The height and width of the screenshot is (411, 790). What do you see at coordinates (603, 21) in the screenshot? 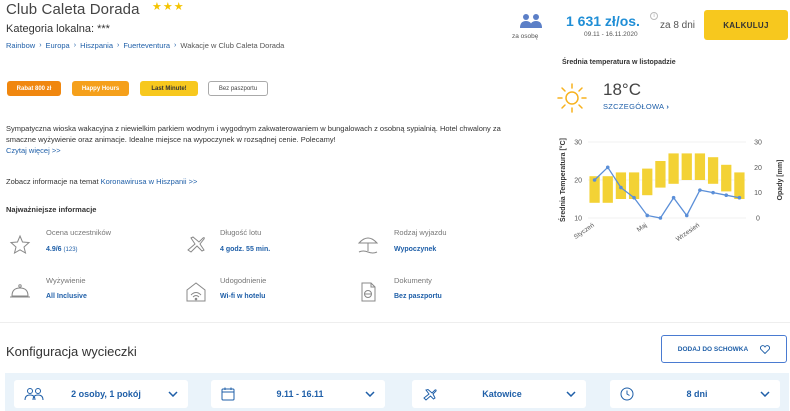
I see `price: 1 631 zł/os.` at bounding box center [603, 21].